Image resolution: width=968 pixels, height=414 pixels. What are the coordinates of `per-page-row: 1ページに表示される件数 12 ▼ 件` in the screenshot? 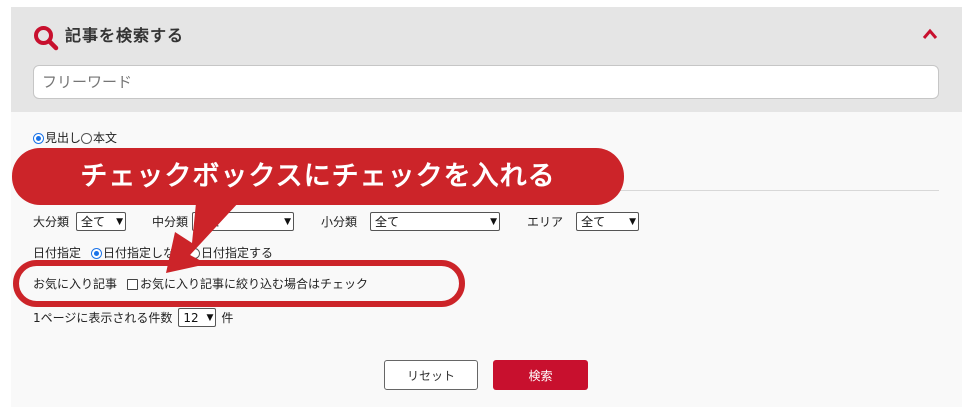 It's located at (133, 317).